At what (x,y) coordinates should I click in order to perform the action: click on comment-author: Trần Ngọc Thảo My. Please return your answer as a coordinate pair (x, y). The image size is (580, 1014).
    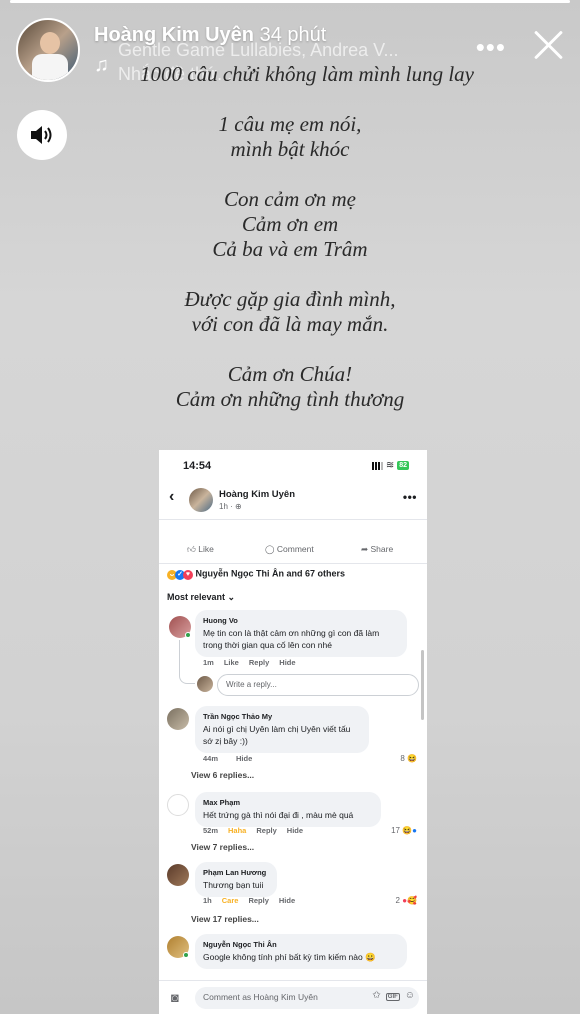
    Looking at the image, I should click on (282, 716).